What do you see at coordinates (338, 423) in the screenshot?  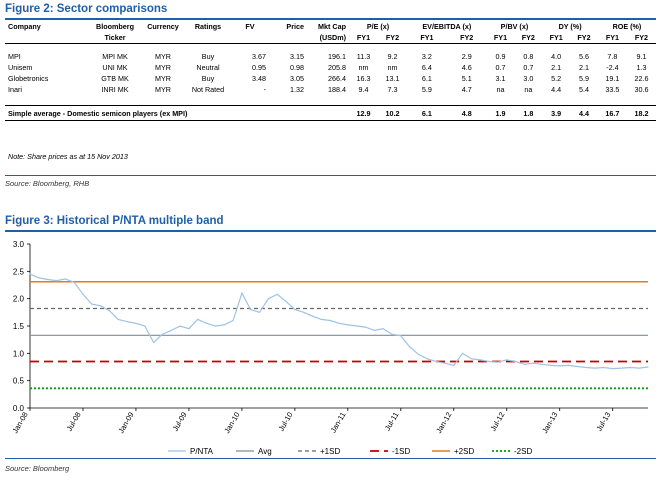 I see `x-tick-label: Jan-11` at bounding box center [338, 423].